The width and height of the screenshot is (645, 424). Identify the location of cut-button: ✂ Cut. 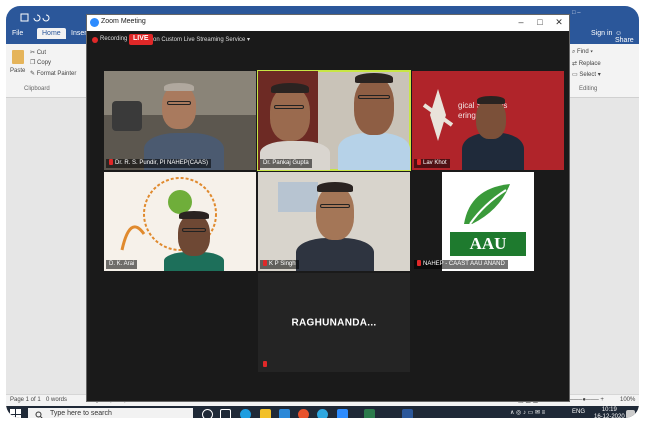
(38, 52).